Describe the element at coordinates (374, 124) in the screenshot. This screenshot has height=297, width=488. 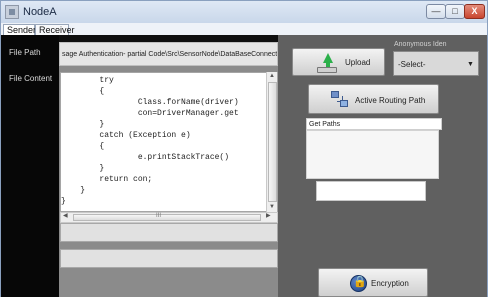
I see `get-paths-header: Get Paths` at that location.